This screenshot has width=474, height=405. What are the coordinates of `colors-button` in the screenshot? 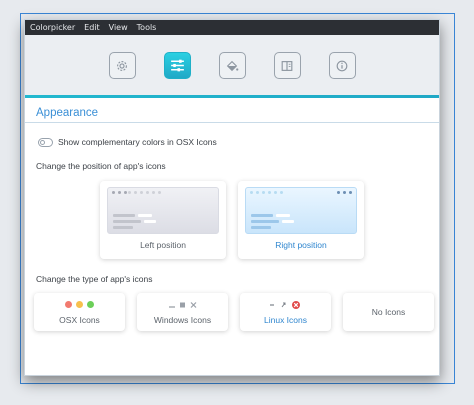 It's located at (232, 65).